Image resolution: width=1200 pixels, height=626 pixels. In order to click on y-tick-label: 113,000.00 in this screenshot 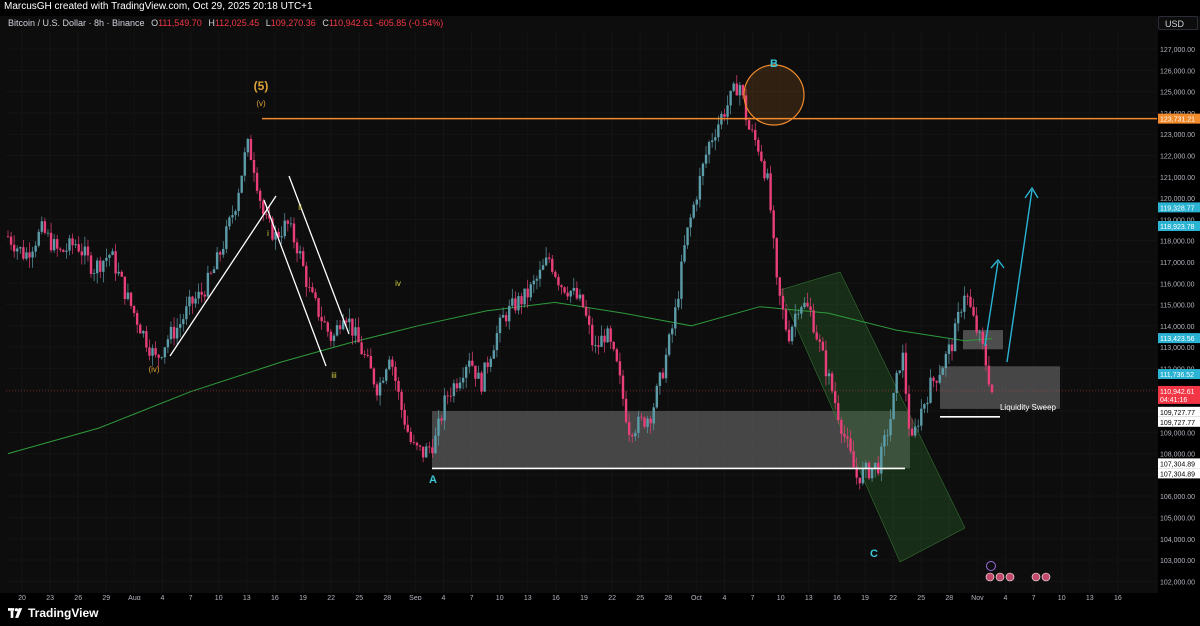, I will do `click(1177, 348)`.